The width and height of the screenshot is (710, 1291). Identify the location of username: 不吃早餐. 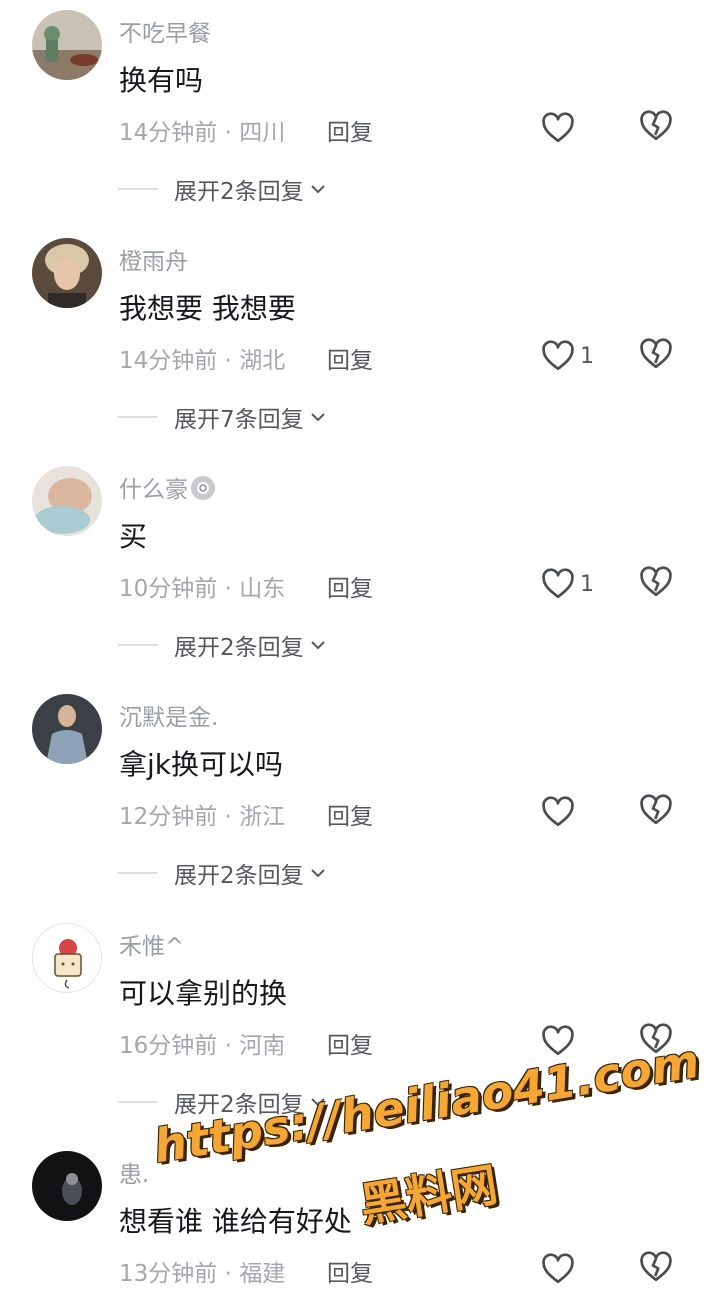
(165, 31).